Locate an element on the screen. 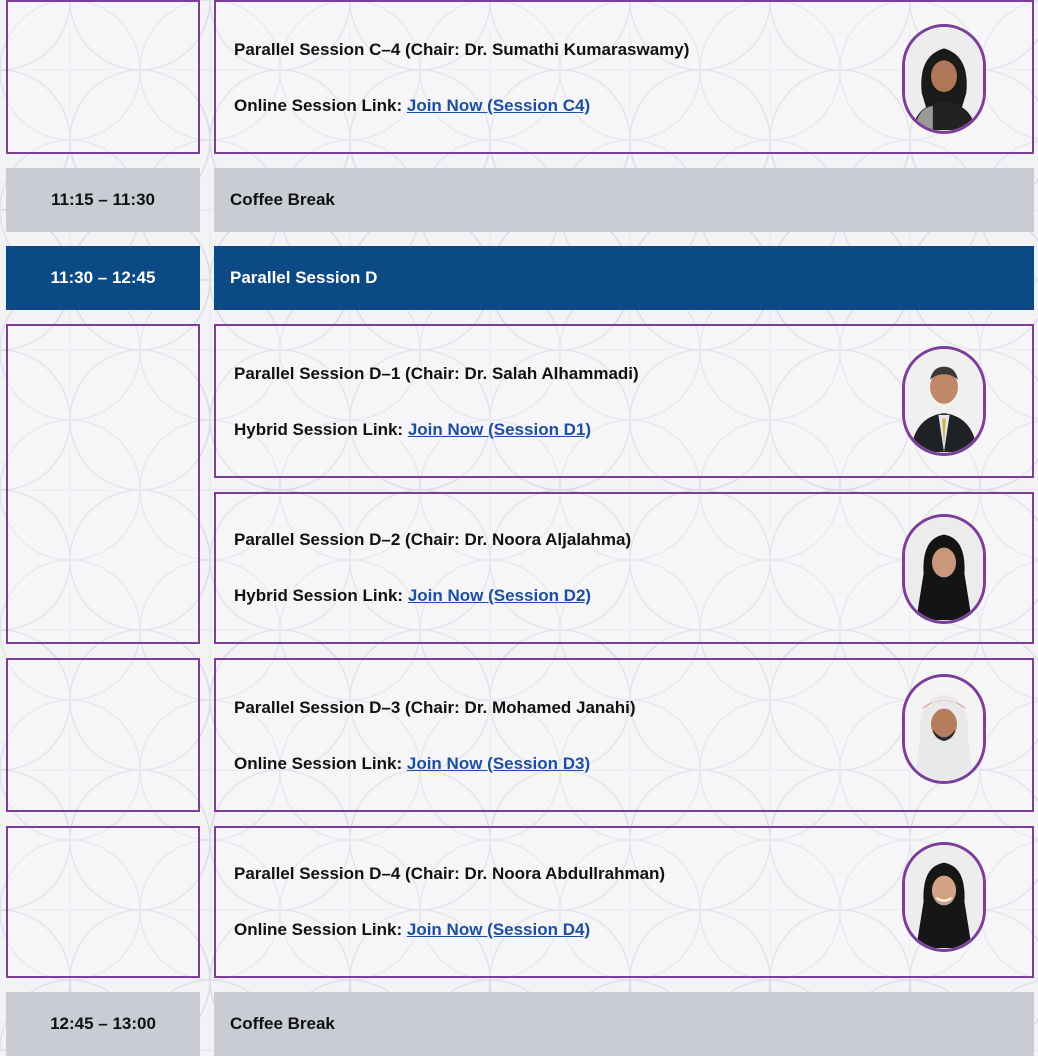 The image size is (1038, 1056). chair-photo-female-dark-hair-icon is located at coordinates (944, 79).